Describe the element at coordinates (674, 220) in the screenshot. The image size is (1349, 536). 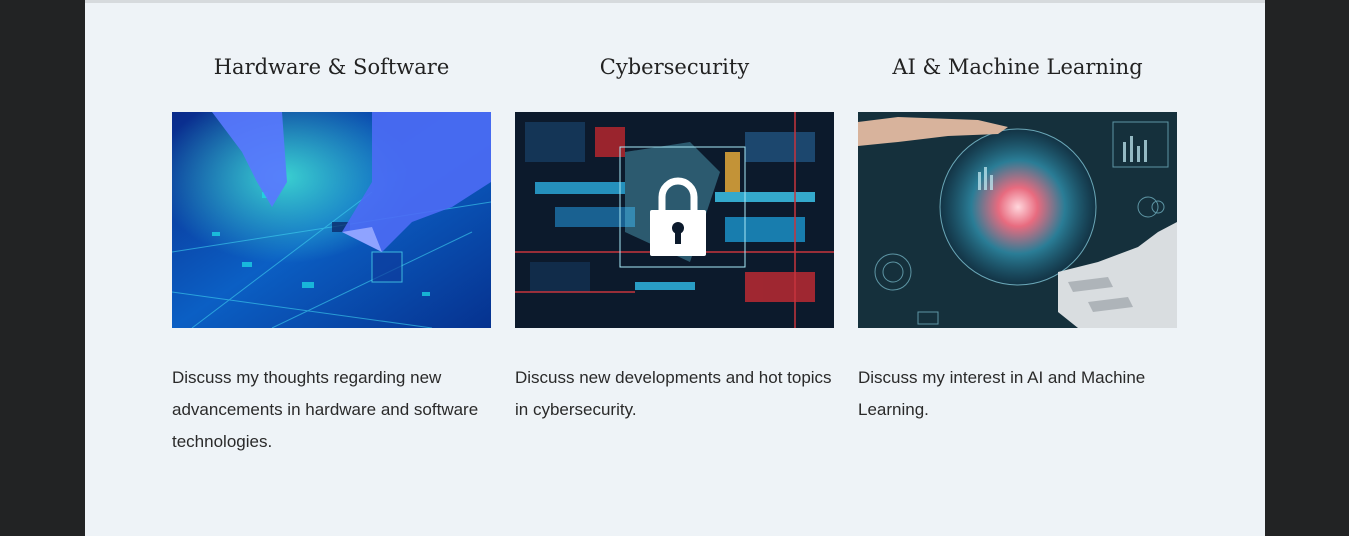
I see `padlock-circuit-image` at that location.